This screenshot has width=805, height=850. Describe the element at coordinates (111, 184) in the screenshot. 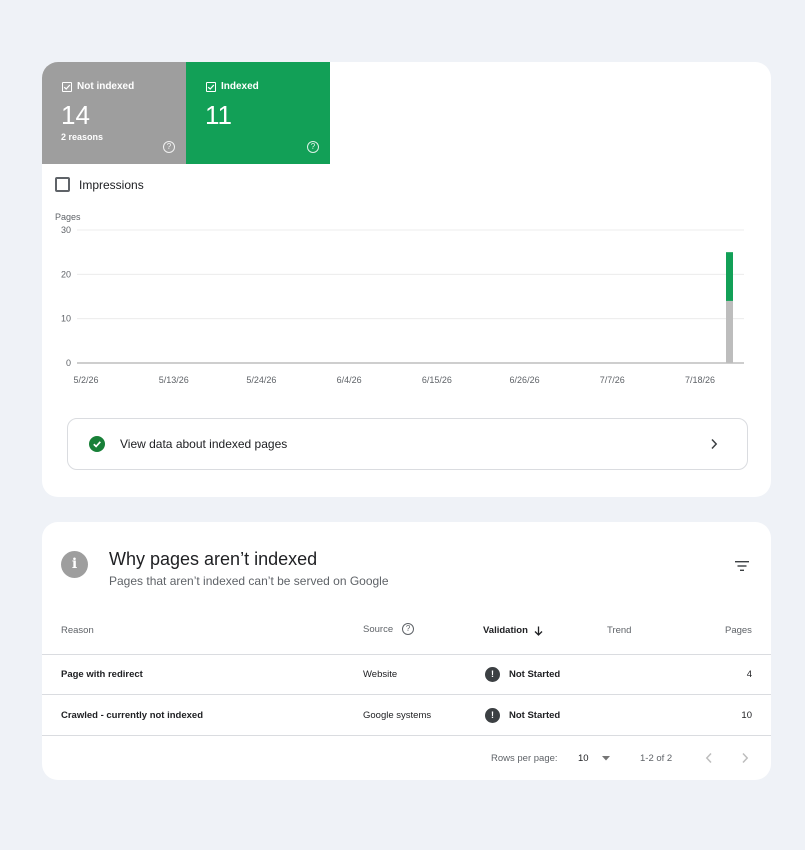

I see `impressions-label: Impressions` at that location.